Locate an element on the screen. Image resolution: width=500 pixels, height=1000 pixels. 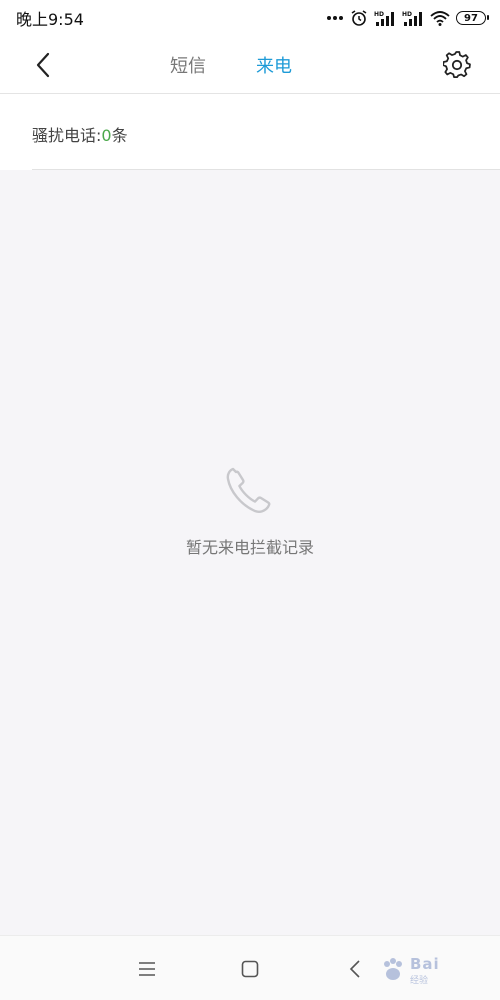
back-button is located at coordinates (43, 65).